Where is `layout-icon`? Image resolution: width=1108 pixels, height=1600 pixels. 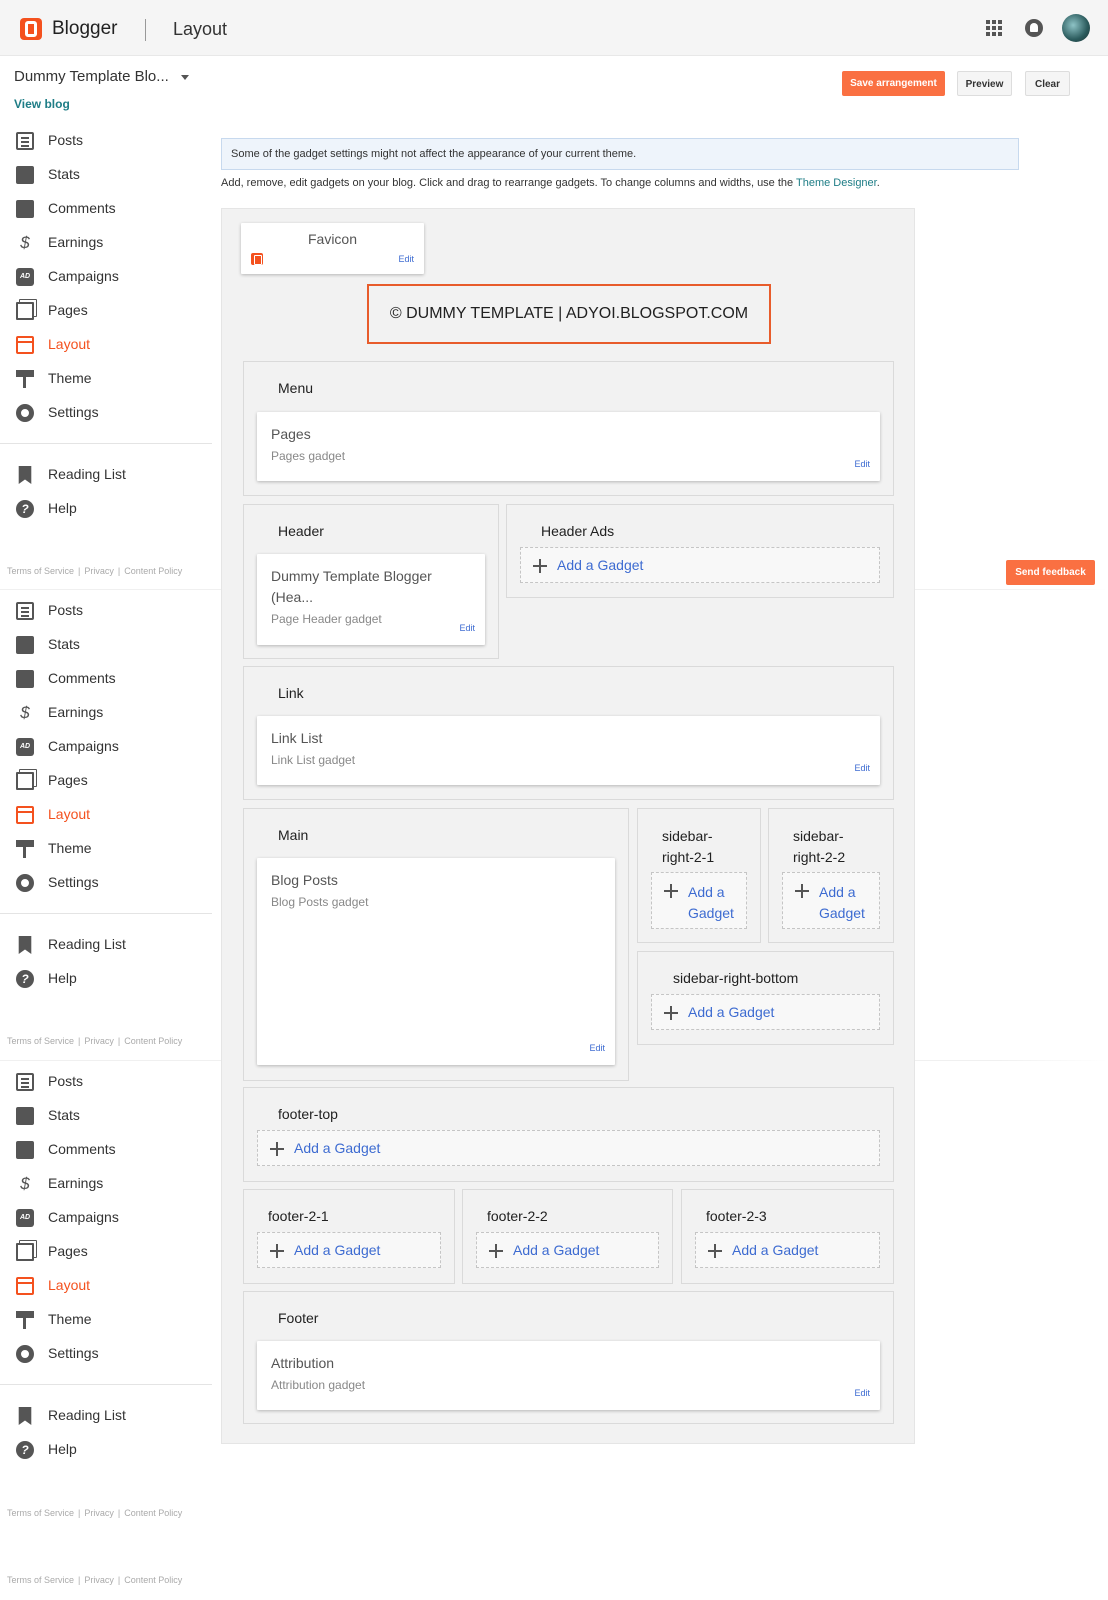 layout-icon is located at coordinates (25, 1286).